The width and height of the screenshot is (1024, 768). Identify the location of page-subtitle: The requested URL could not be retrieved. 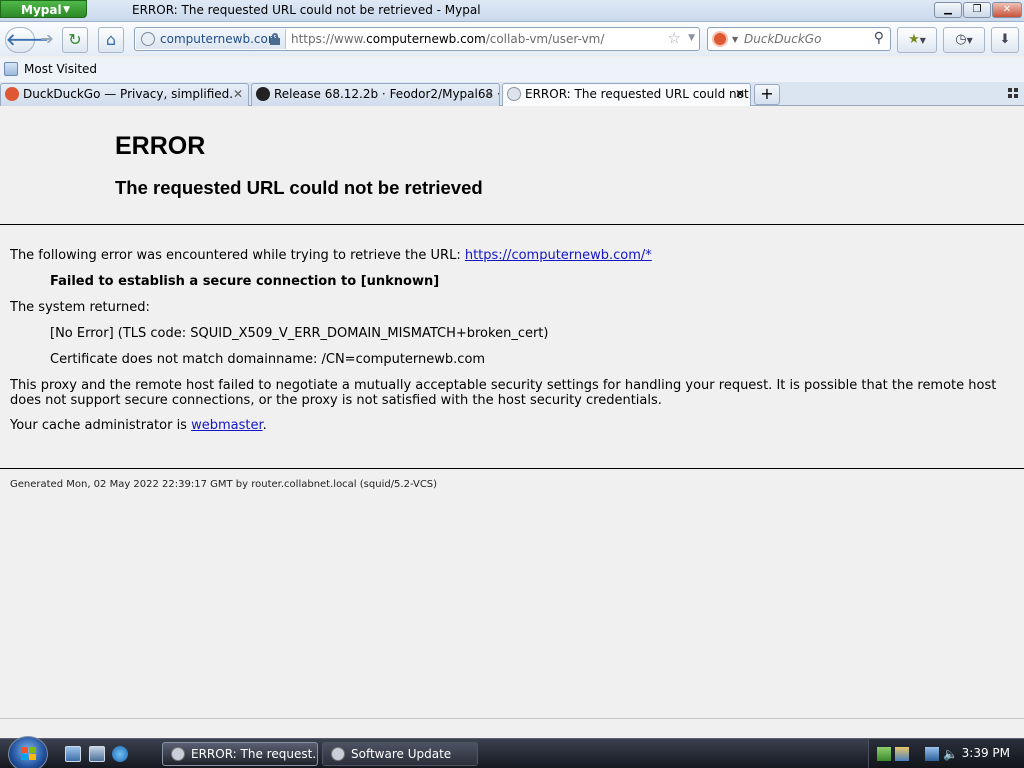
(299, 187).